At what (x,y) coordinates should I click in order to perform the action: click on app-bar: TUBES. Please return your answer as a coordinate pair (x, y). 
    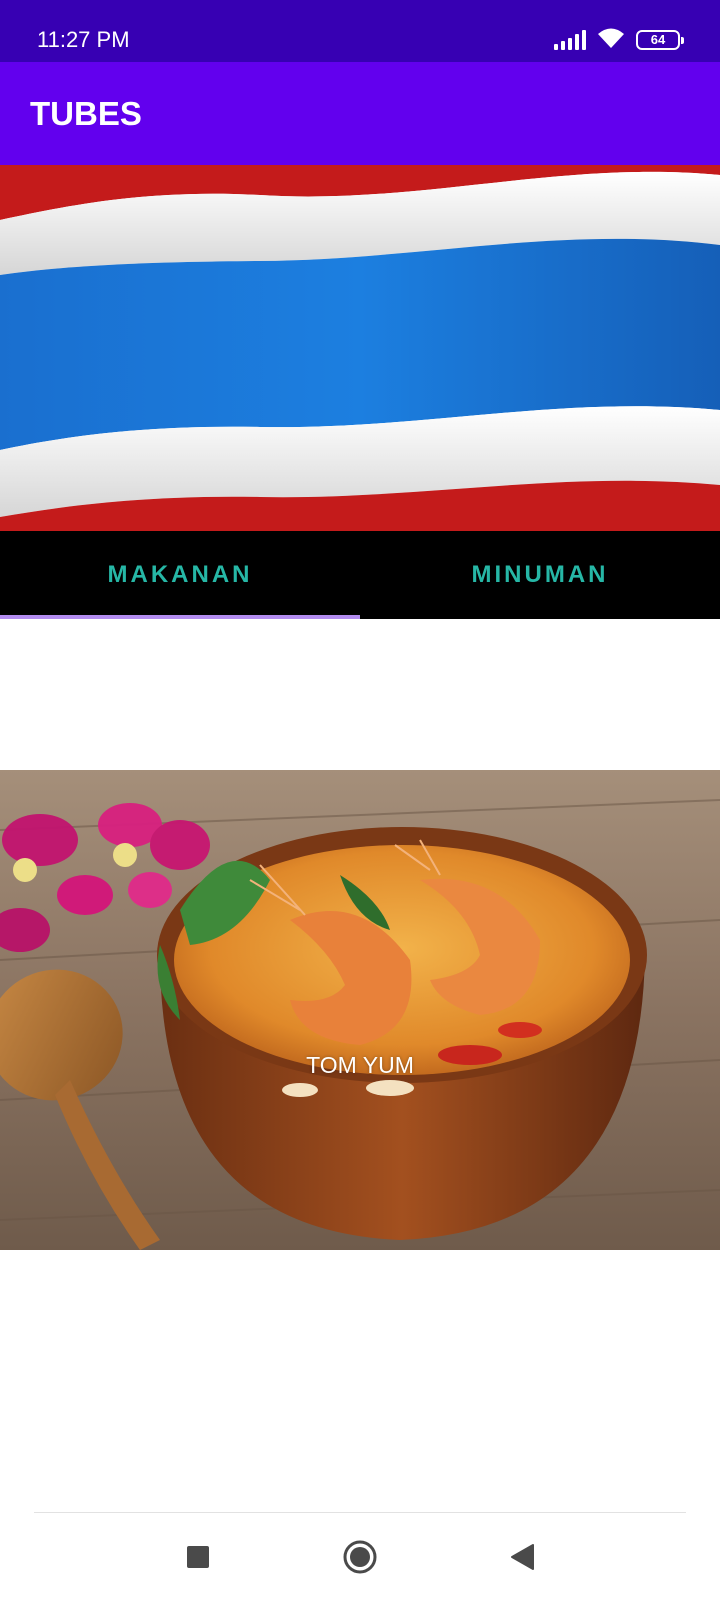
    Looking at the image, I should click on (360, 113).